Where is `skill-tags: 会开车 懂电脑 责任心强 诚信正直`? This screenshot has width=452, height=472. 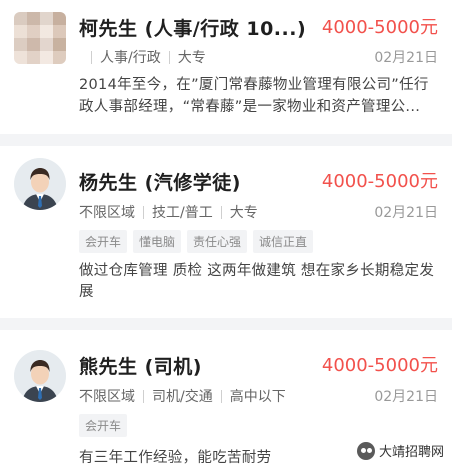
skill-tags: 会开车 懂电脑 责任心强 诚信正直 is located at coordinates (196, 241).